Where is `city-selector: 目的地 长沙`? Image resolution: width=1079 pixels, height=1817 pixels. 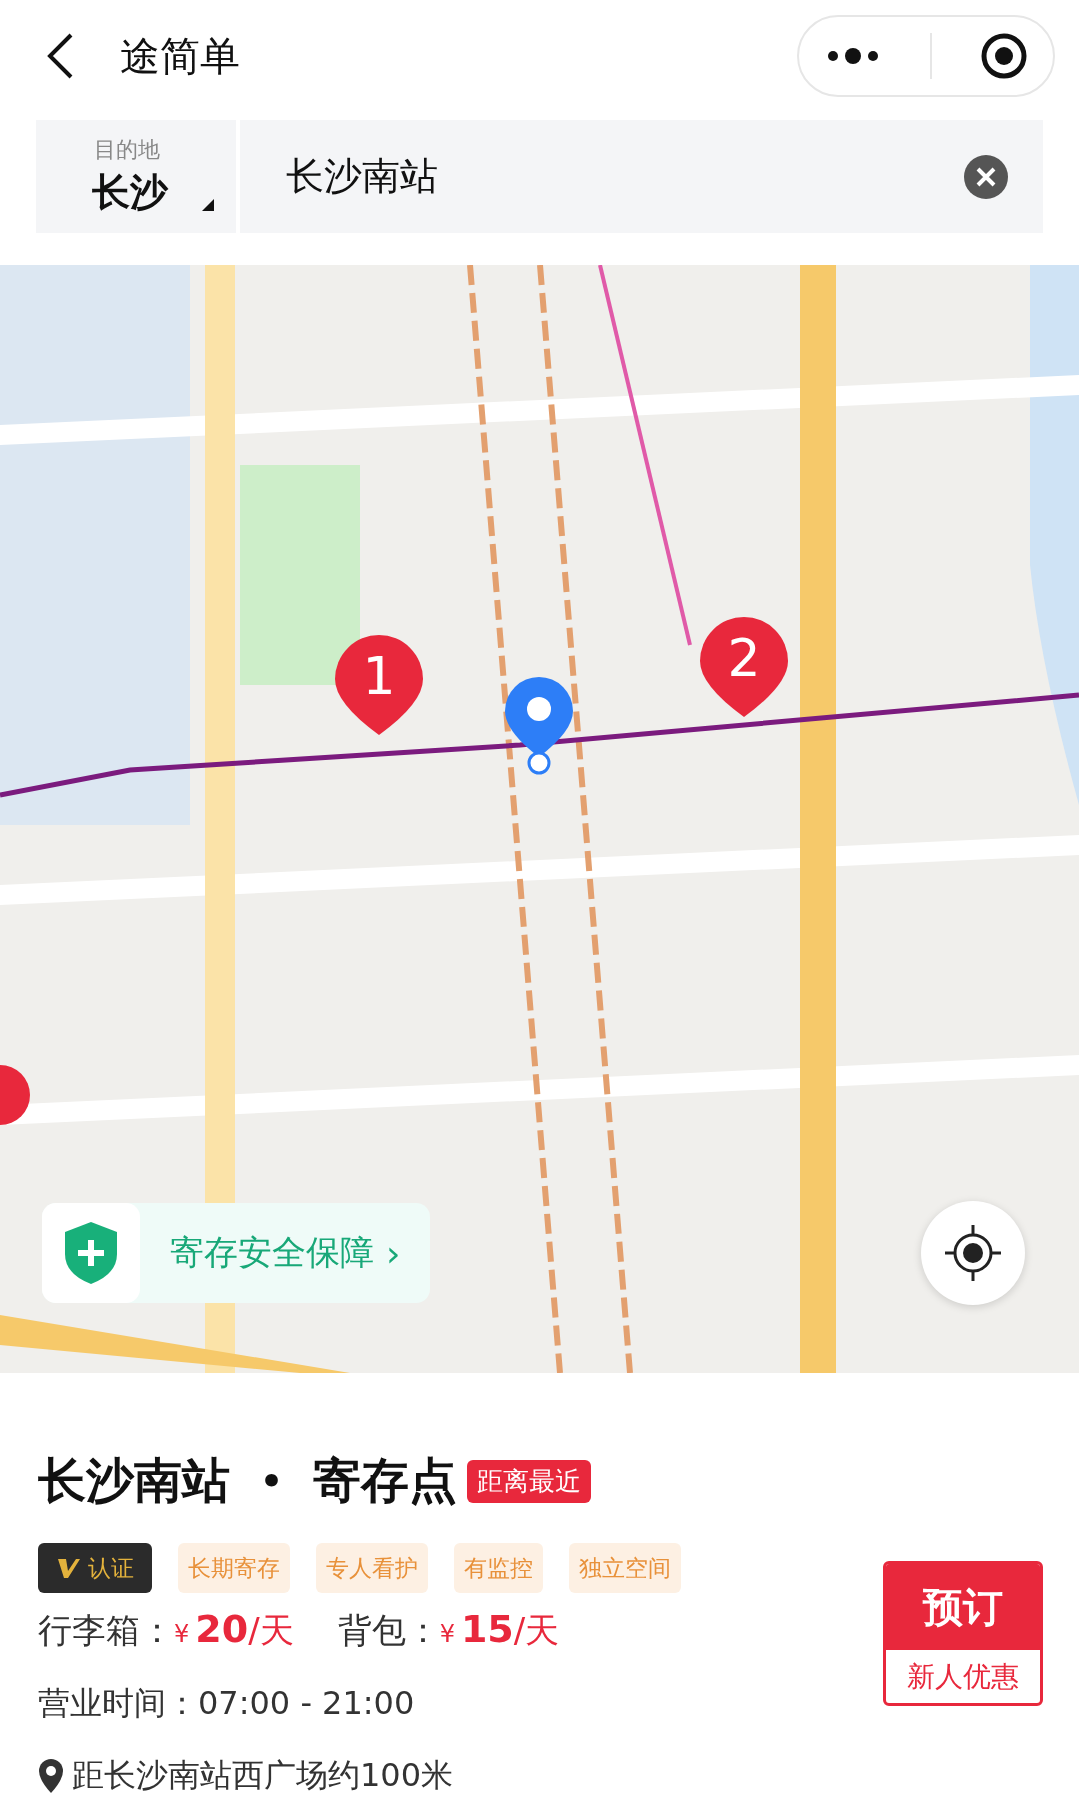
city-selector: 目的地 长沙 is located at coordinates (136, 176).